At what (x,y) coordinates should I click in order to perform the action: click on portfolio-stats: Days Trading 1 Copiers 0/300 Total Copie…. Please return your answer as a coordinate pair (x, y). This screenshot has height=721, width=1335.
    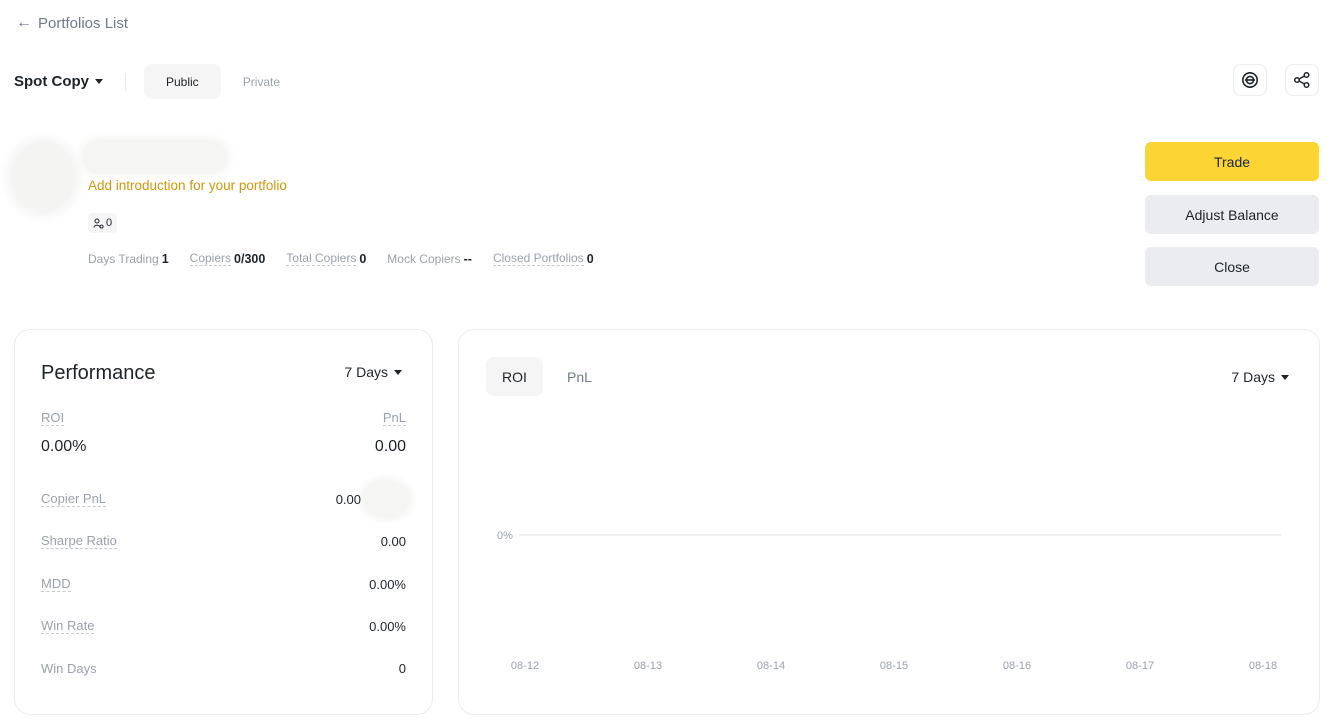
    Looking at the image, I should click on (351, 258).